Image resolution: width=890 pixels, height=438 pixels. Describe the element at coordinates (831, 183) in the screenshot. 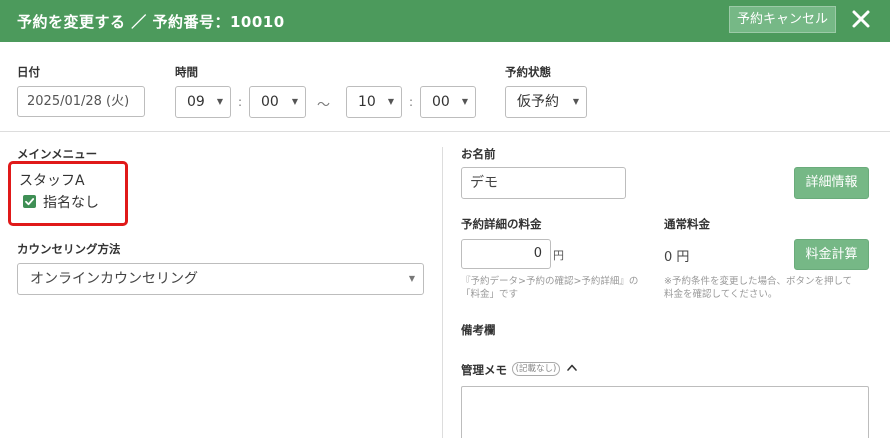

I see `details-button: 詳細情報` at that location.